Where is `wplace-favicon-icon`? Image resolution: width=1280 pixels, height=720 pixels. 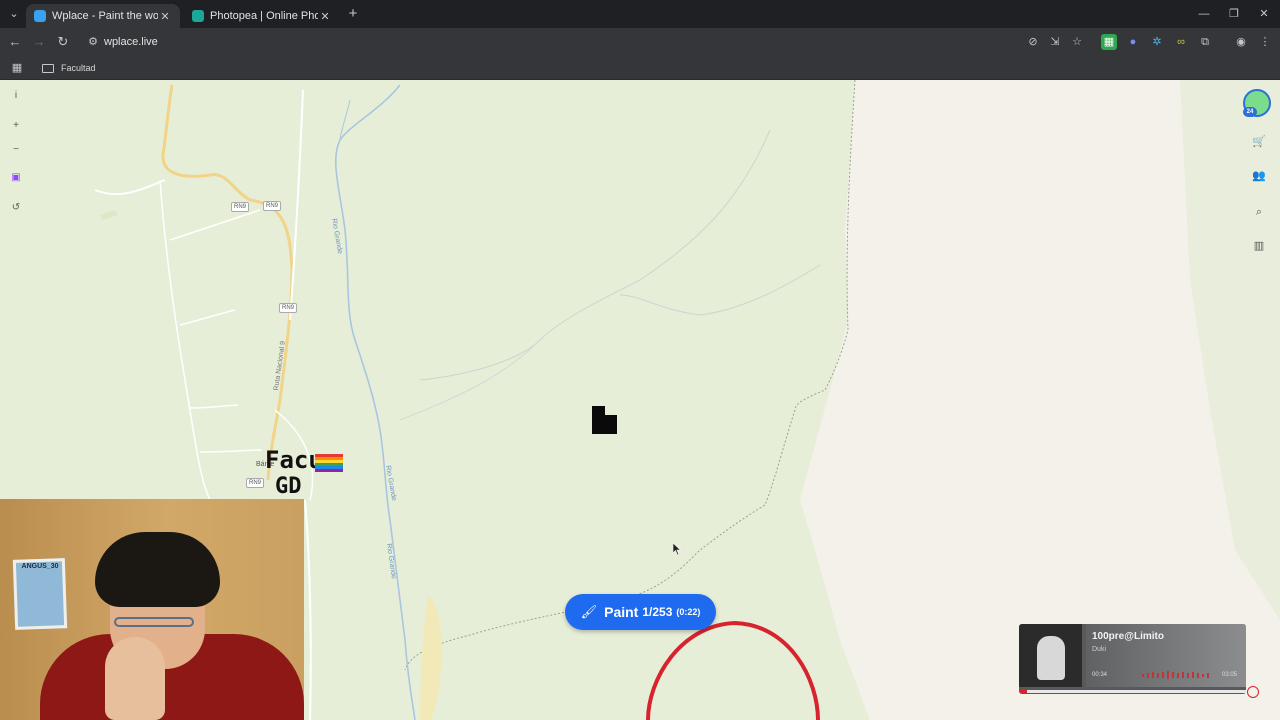 wplace-favicon-icon is located at coordinates (40, 16).